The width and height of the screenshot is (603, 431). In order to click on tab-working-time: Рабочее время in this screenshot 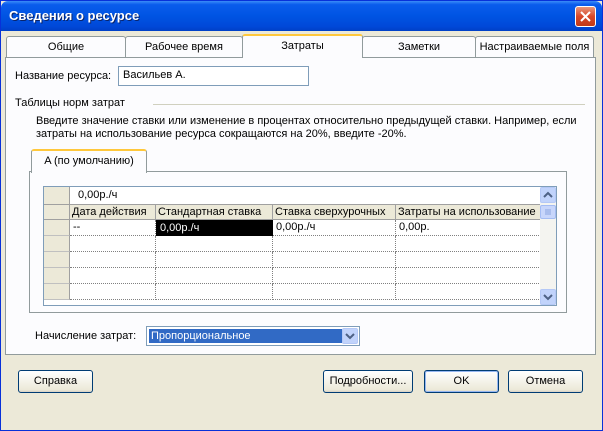, I will do `click(184, 46)`.